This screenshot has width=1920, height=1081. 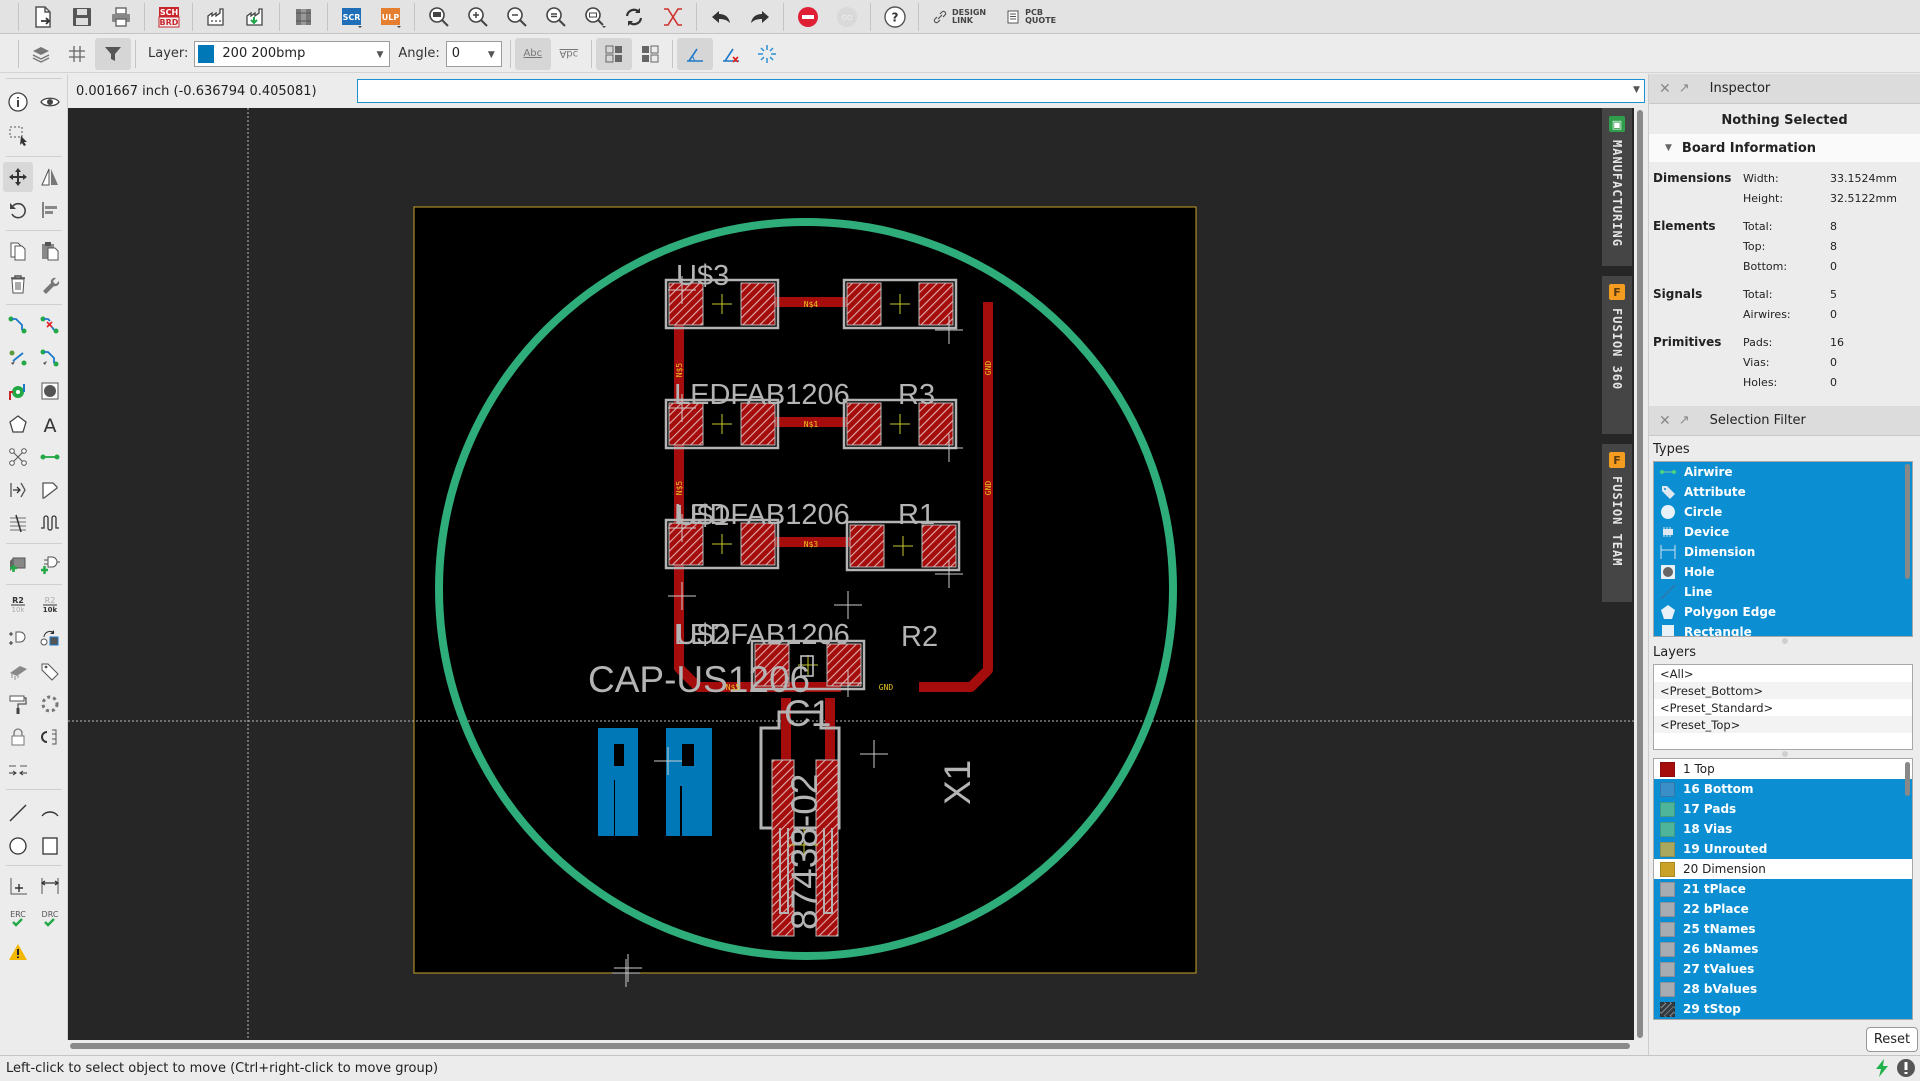 What do you see at coordinates (50, 284) in the screenshot?
I see `change-tool` at bounding box center [50, 284].